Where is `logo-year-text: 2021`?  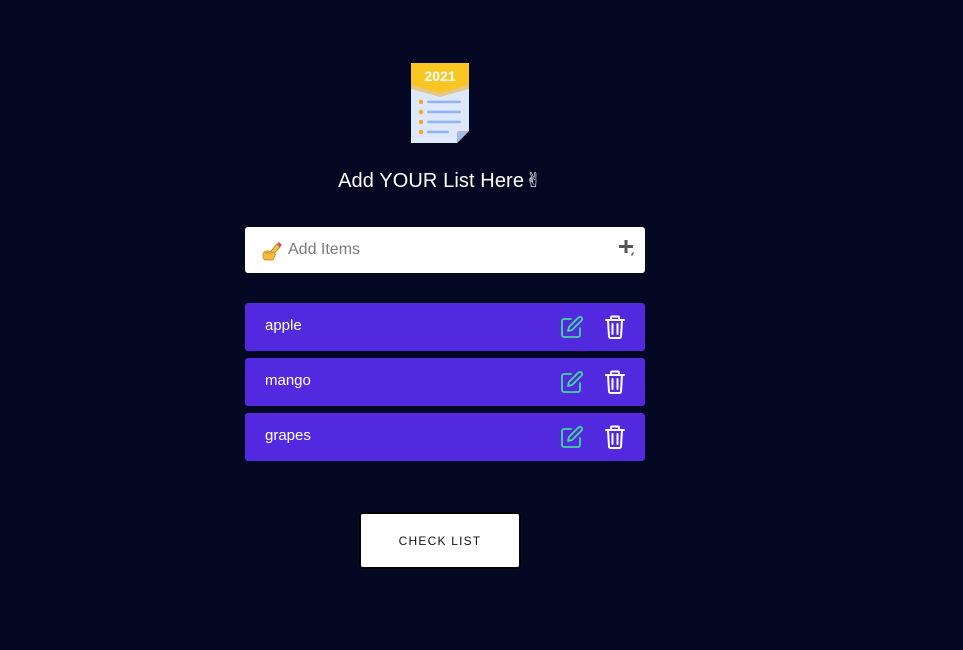
logo-year-text: 2021 is located at coordinates (439, 76).